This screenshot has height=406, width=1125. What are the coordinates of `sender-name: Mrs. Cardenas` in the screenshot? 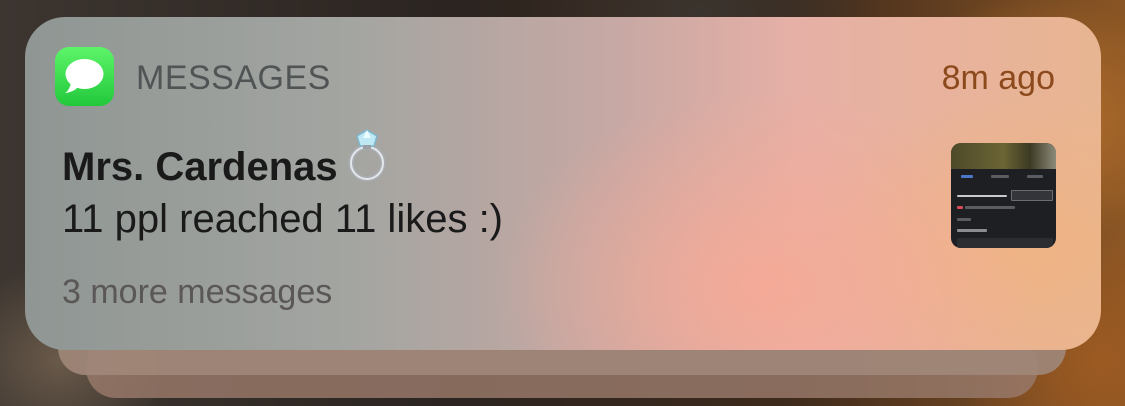 It's located at (200, 166).